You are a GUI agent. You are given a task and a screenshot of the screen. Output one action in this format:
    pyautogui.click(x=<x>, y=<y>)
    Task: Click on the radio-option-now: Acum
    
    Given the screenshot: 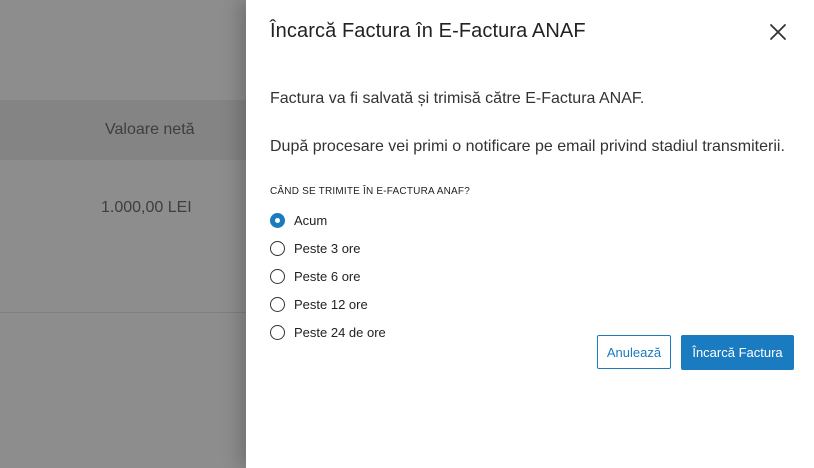 What is the action you would take?
    pyautogui.click(x=328, y=220)
    